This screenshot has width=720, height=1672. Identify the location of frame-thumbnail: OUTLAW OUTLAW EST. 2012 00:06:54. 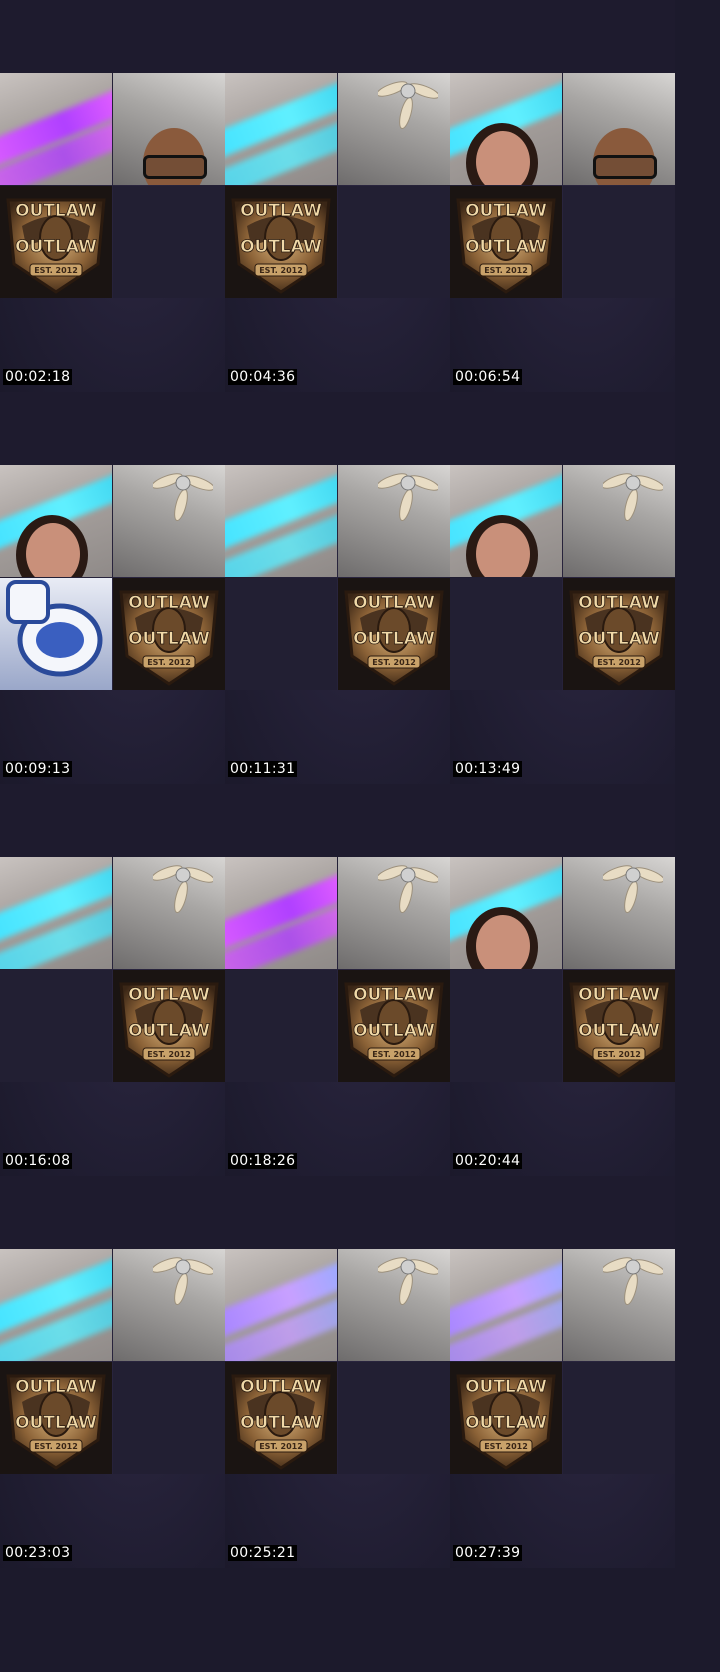
(562, 196).